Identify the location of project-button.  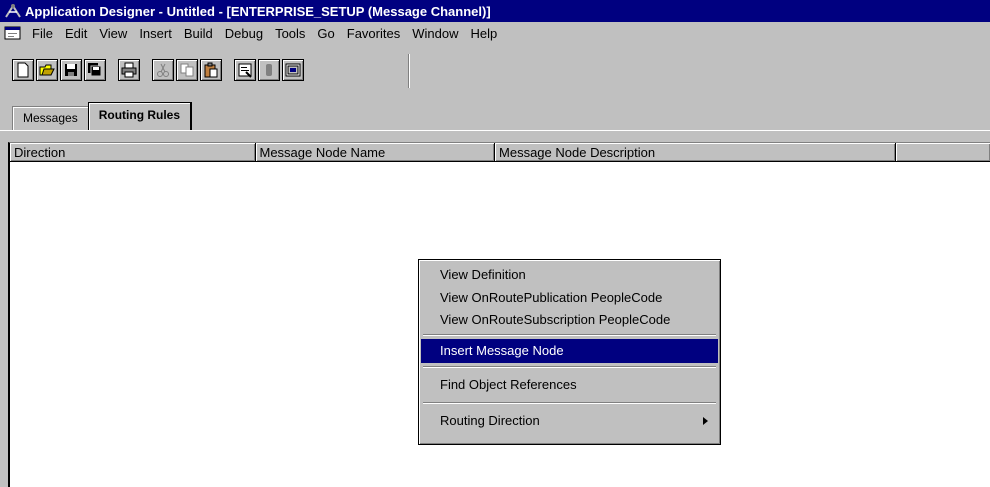
(293, 70).